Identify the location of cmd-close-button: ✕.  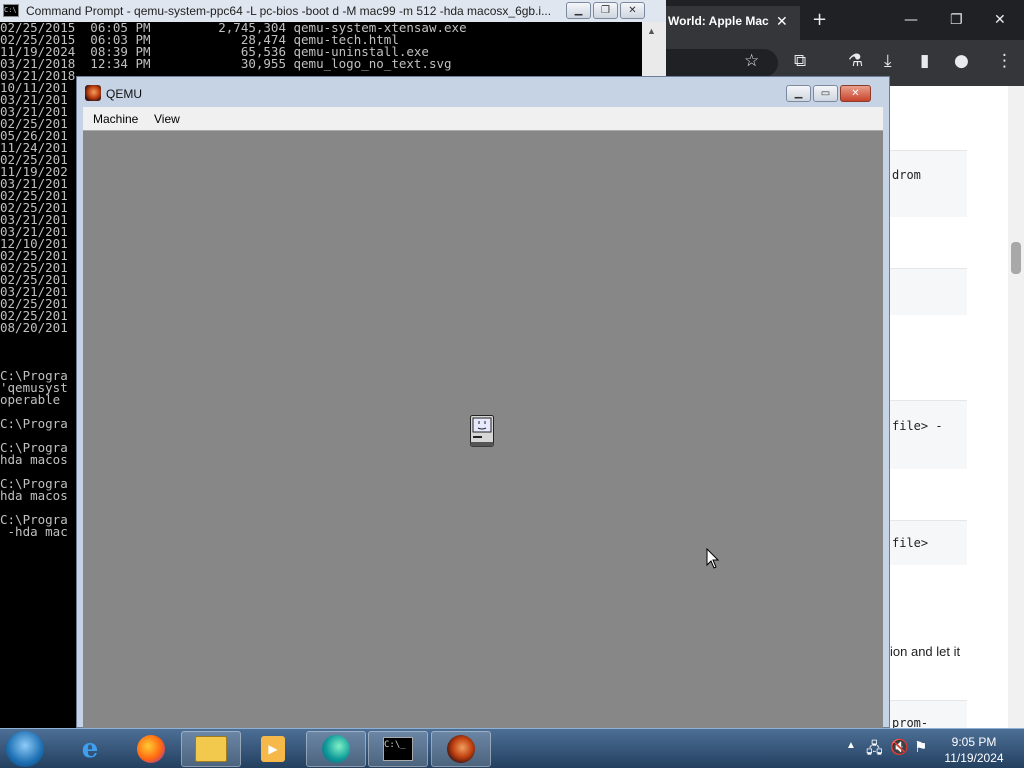
(632, 10).